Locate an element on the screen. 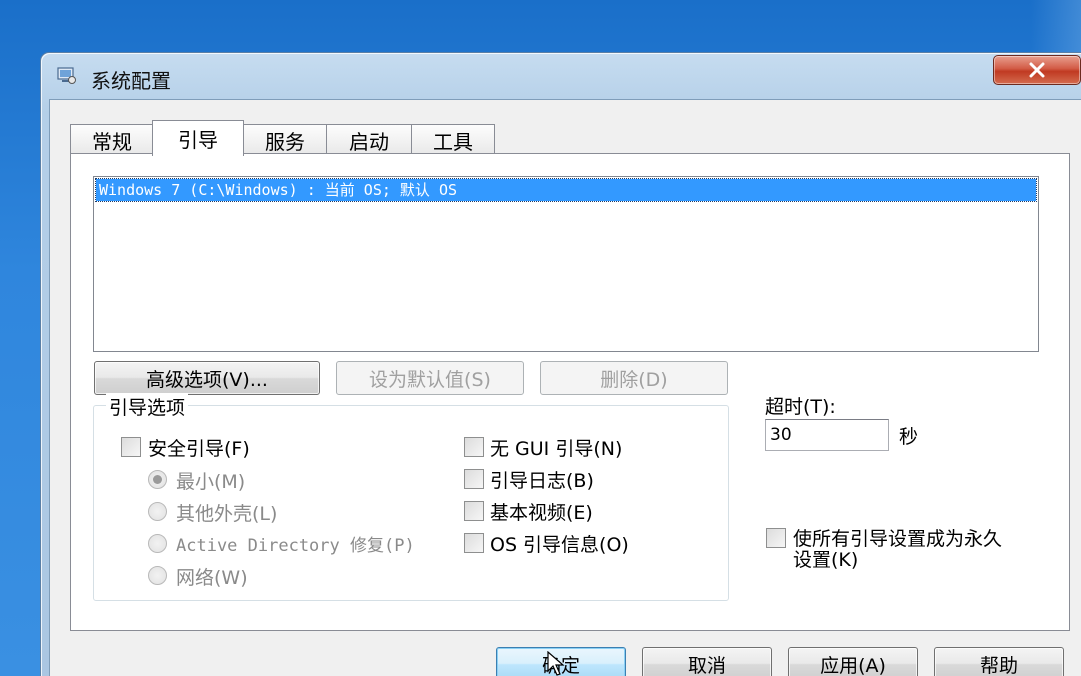 Image resolution: width=1081 pixels, height=676 pixels. minimal-radio is located at coordinates (157, 479).